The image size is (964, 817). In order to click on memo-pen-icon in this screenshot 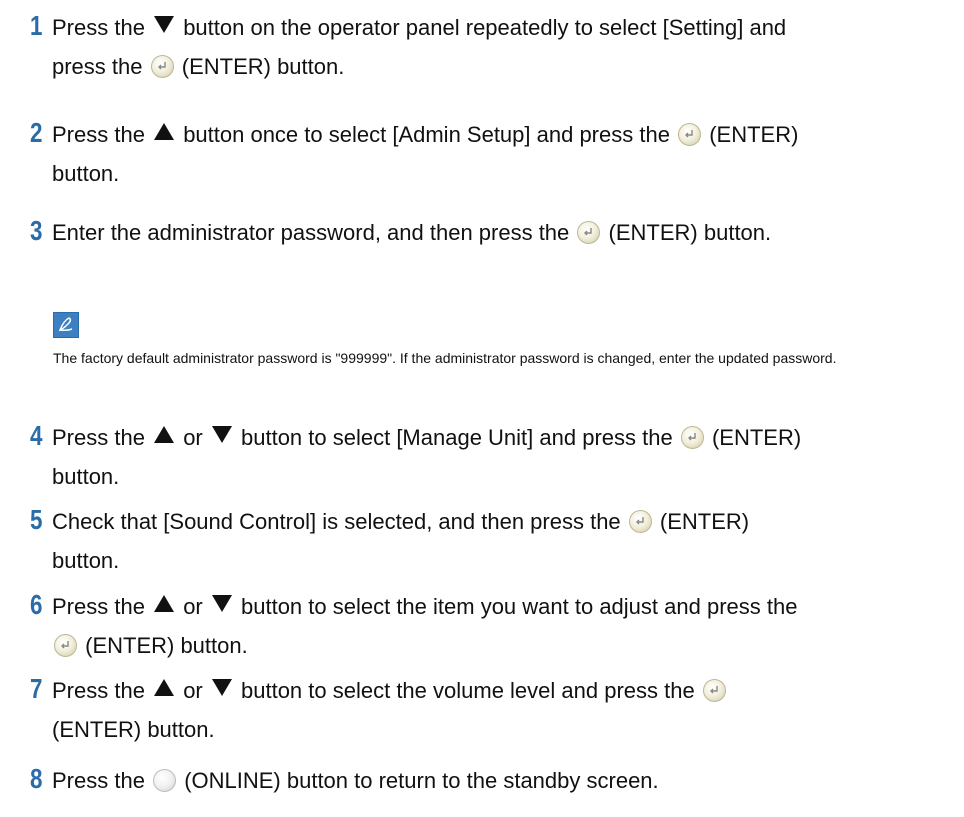, I will do `click(66, 325)`.